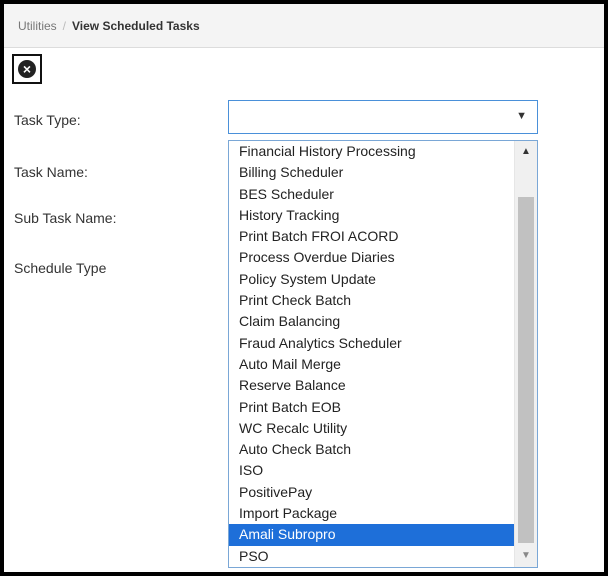 The image size is (608, 576). What do you see at coordinates (372, 300) in the screenshot?
I see `dropdown-option: Print Check Batch` at bounding box center [372, 300].